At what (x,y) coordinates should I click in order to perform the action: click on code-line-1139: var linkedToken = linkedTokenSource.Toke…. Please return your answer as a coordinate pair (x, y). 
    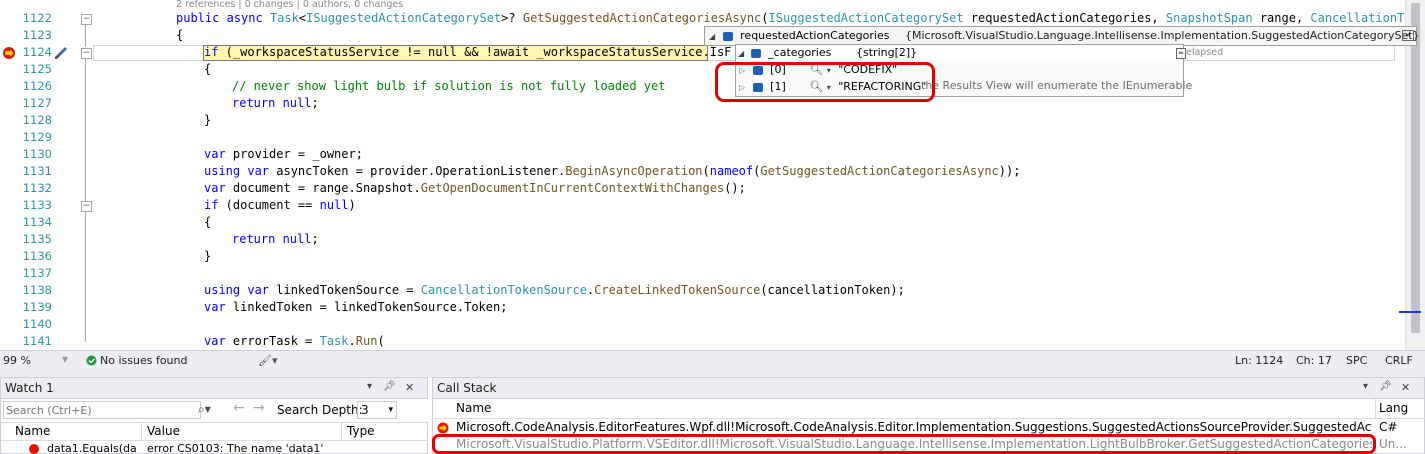
    Looking at the image, I should click on (356, 307).